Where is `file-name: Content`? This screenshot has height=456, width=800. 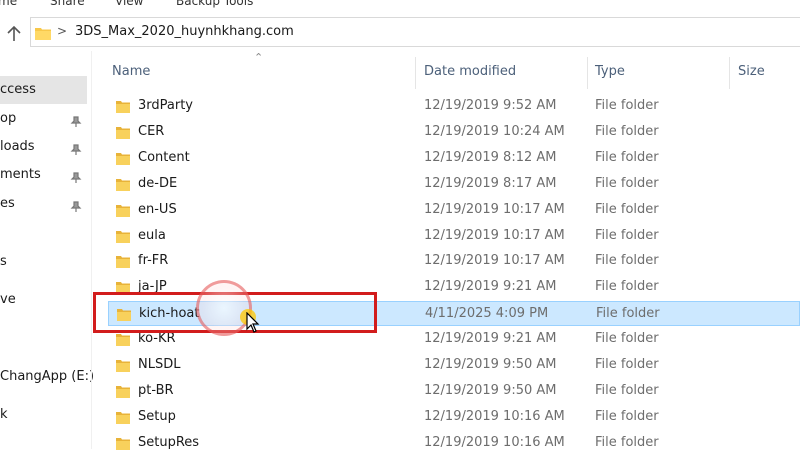 file-name: Content is located at coordinates (164, 157).